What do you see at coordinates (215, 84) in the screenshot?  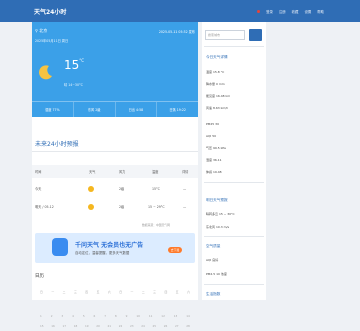 I see `today-detail-item: 降水量 0 mm` at bounding box center [215, 84].